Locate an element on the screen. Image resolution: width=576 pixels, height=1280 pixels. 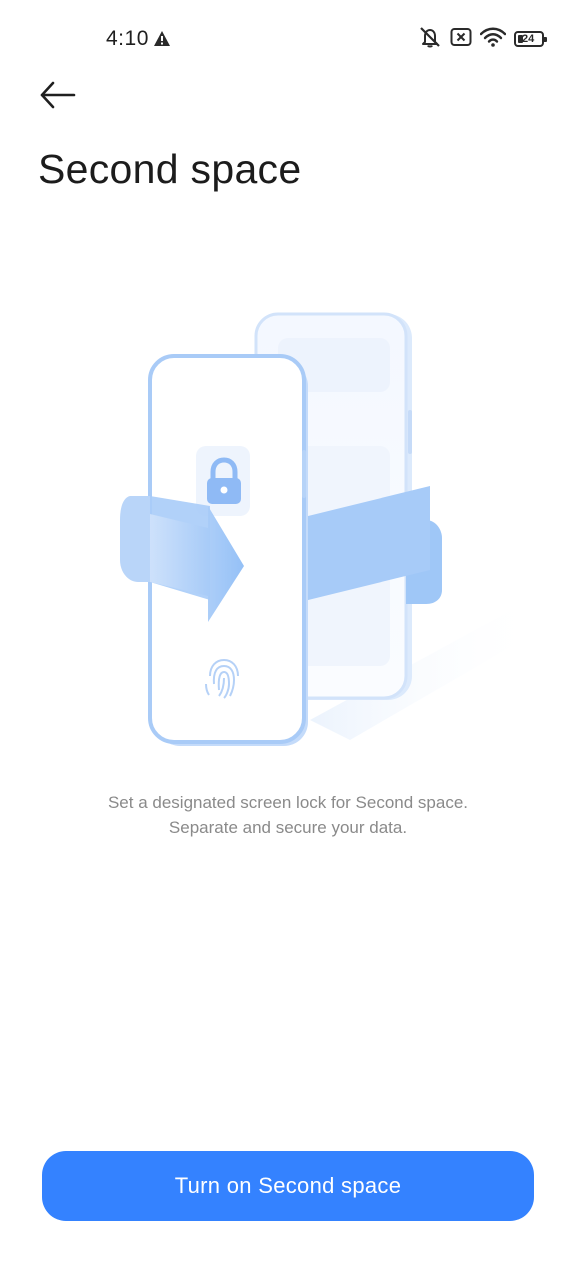
alert-icon is located at coordinates (162, 38).